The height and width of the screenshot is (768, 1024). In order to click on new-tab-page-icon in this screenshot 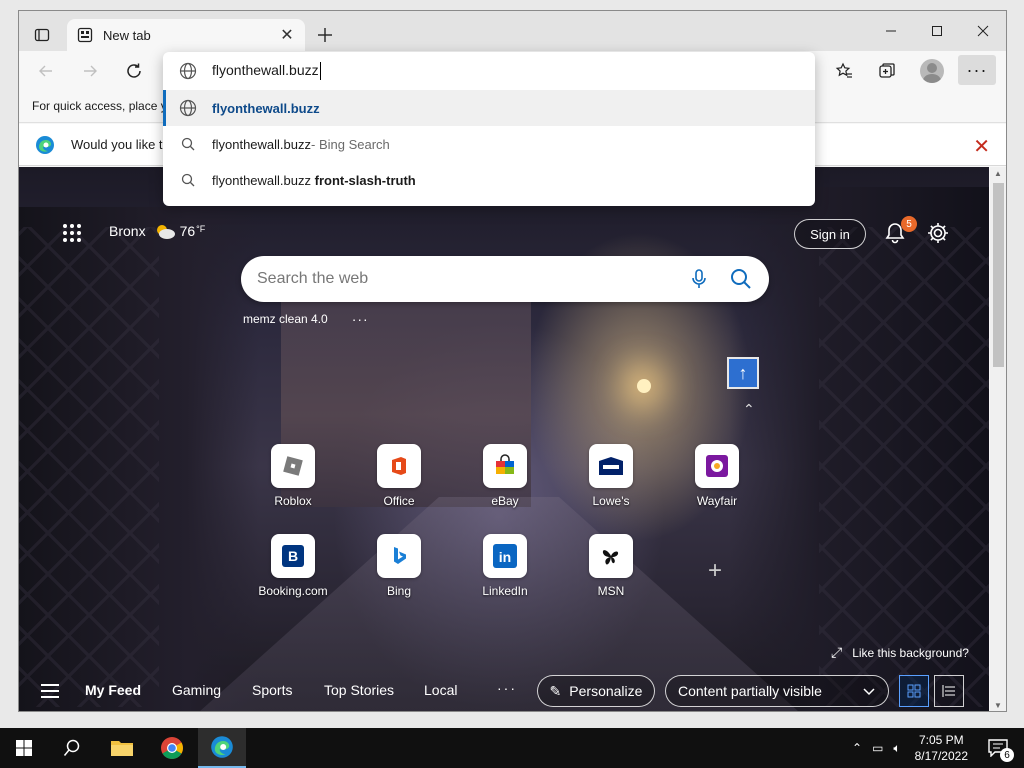, I will do `click(85, 35)`.